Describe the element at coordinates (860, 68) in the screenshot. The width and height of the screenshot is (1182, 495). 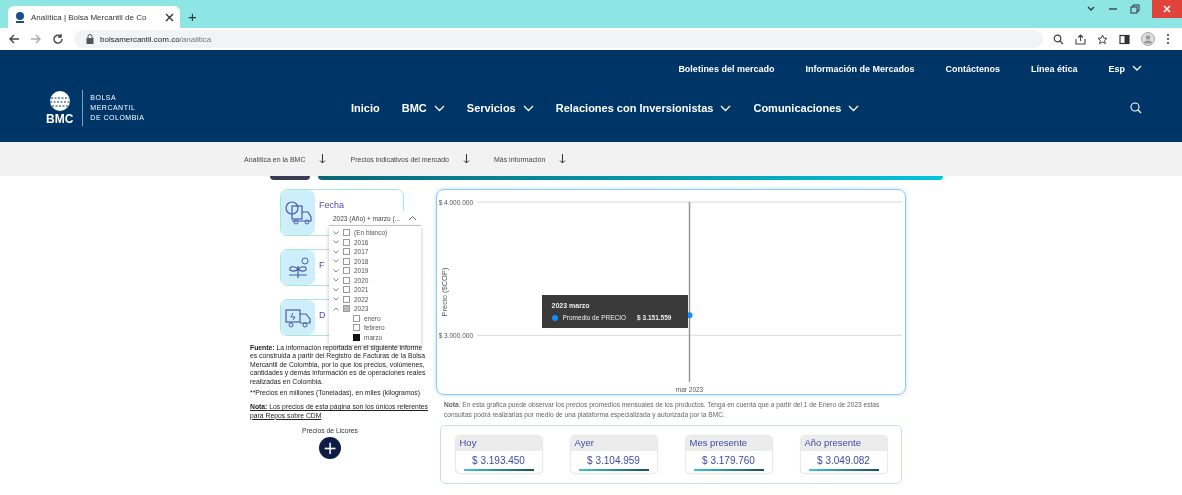
I see `header-link: Información de Mercados` at that location.